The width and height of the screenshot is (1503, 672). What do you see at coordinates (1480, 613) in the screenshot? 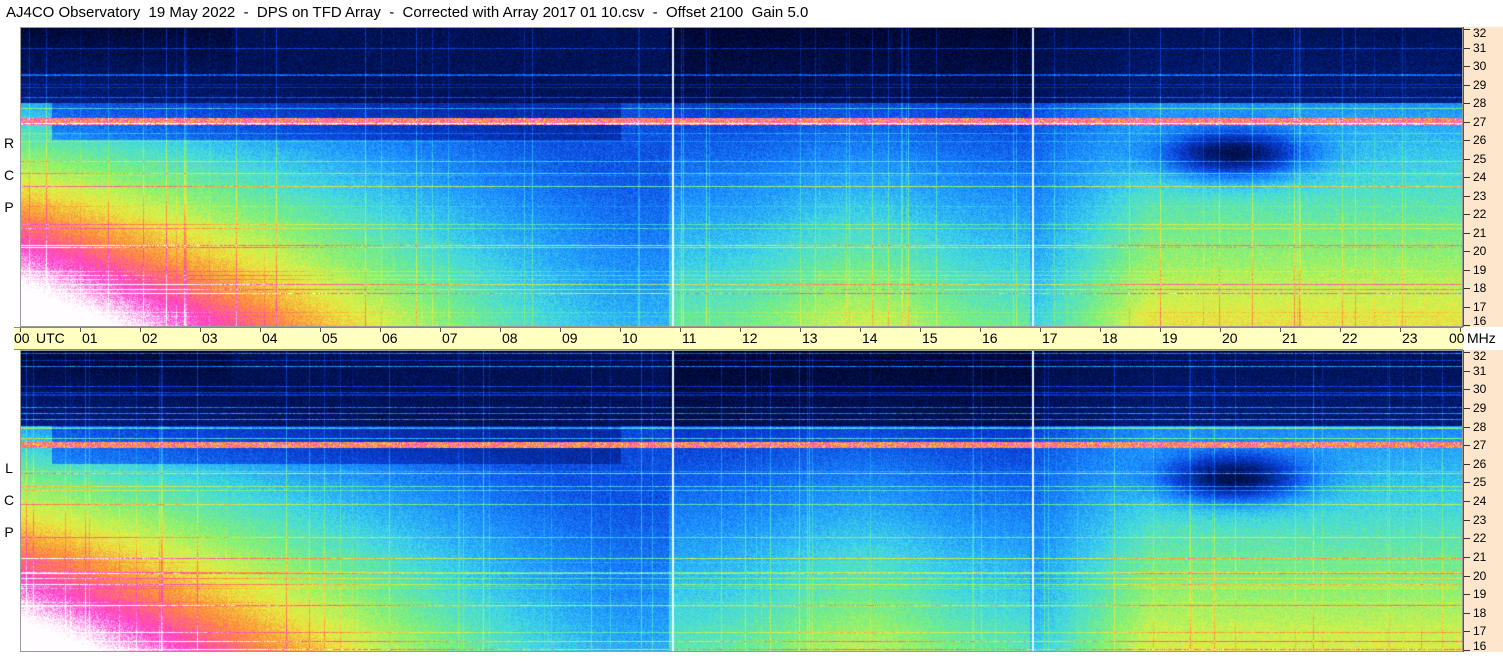
I see `lcp-freq-label: 18` at bounding box center [1480, 613].